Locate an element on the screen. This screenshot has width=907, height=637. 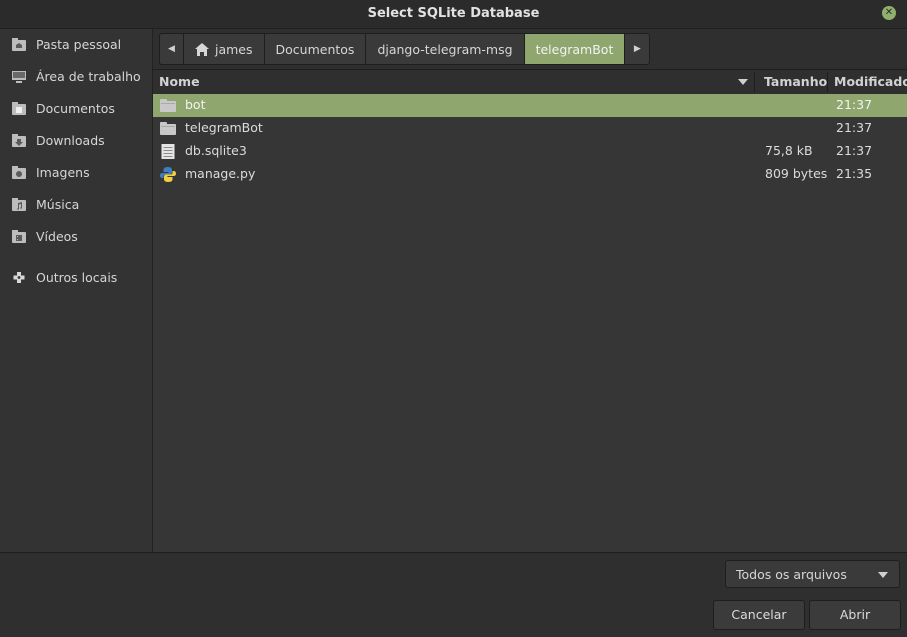
filter-bar: Todos os arquivos is located at coordinates (453, 574).